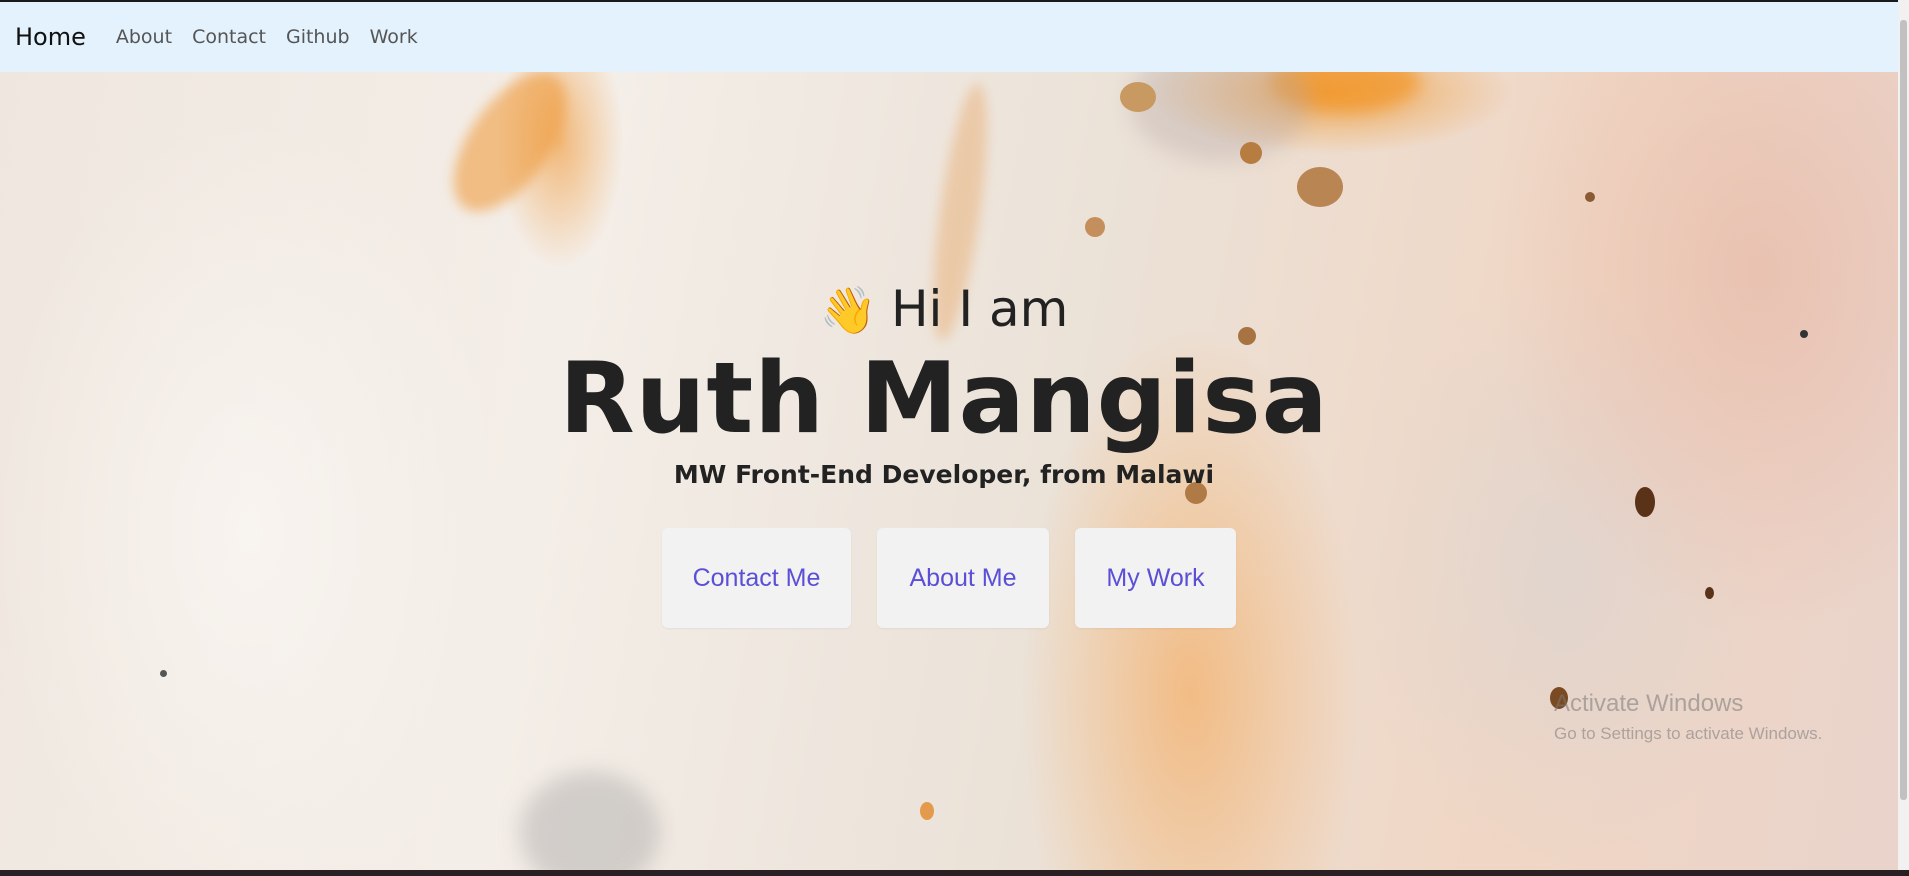 Image resolution: width=1909 pixels, height=876 pixels. I want to click on top-navbar: Home About Contact Github Work, so click(949, 37).